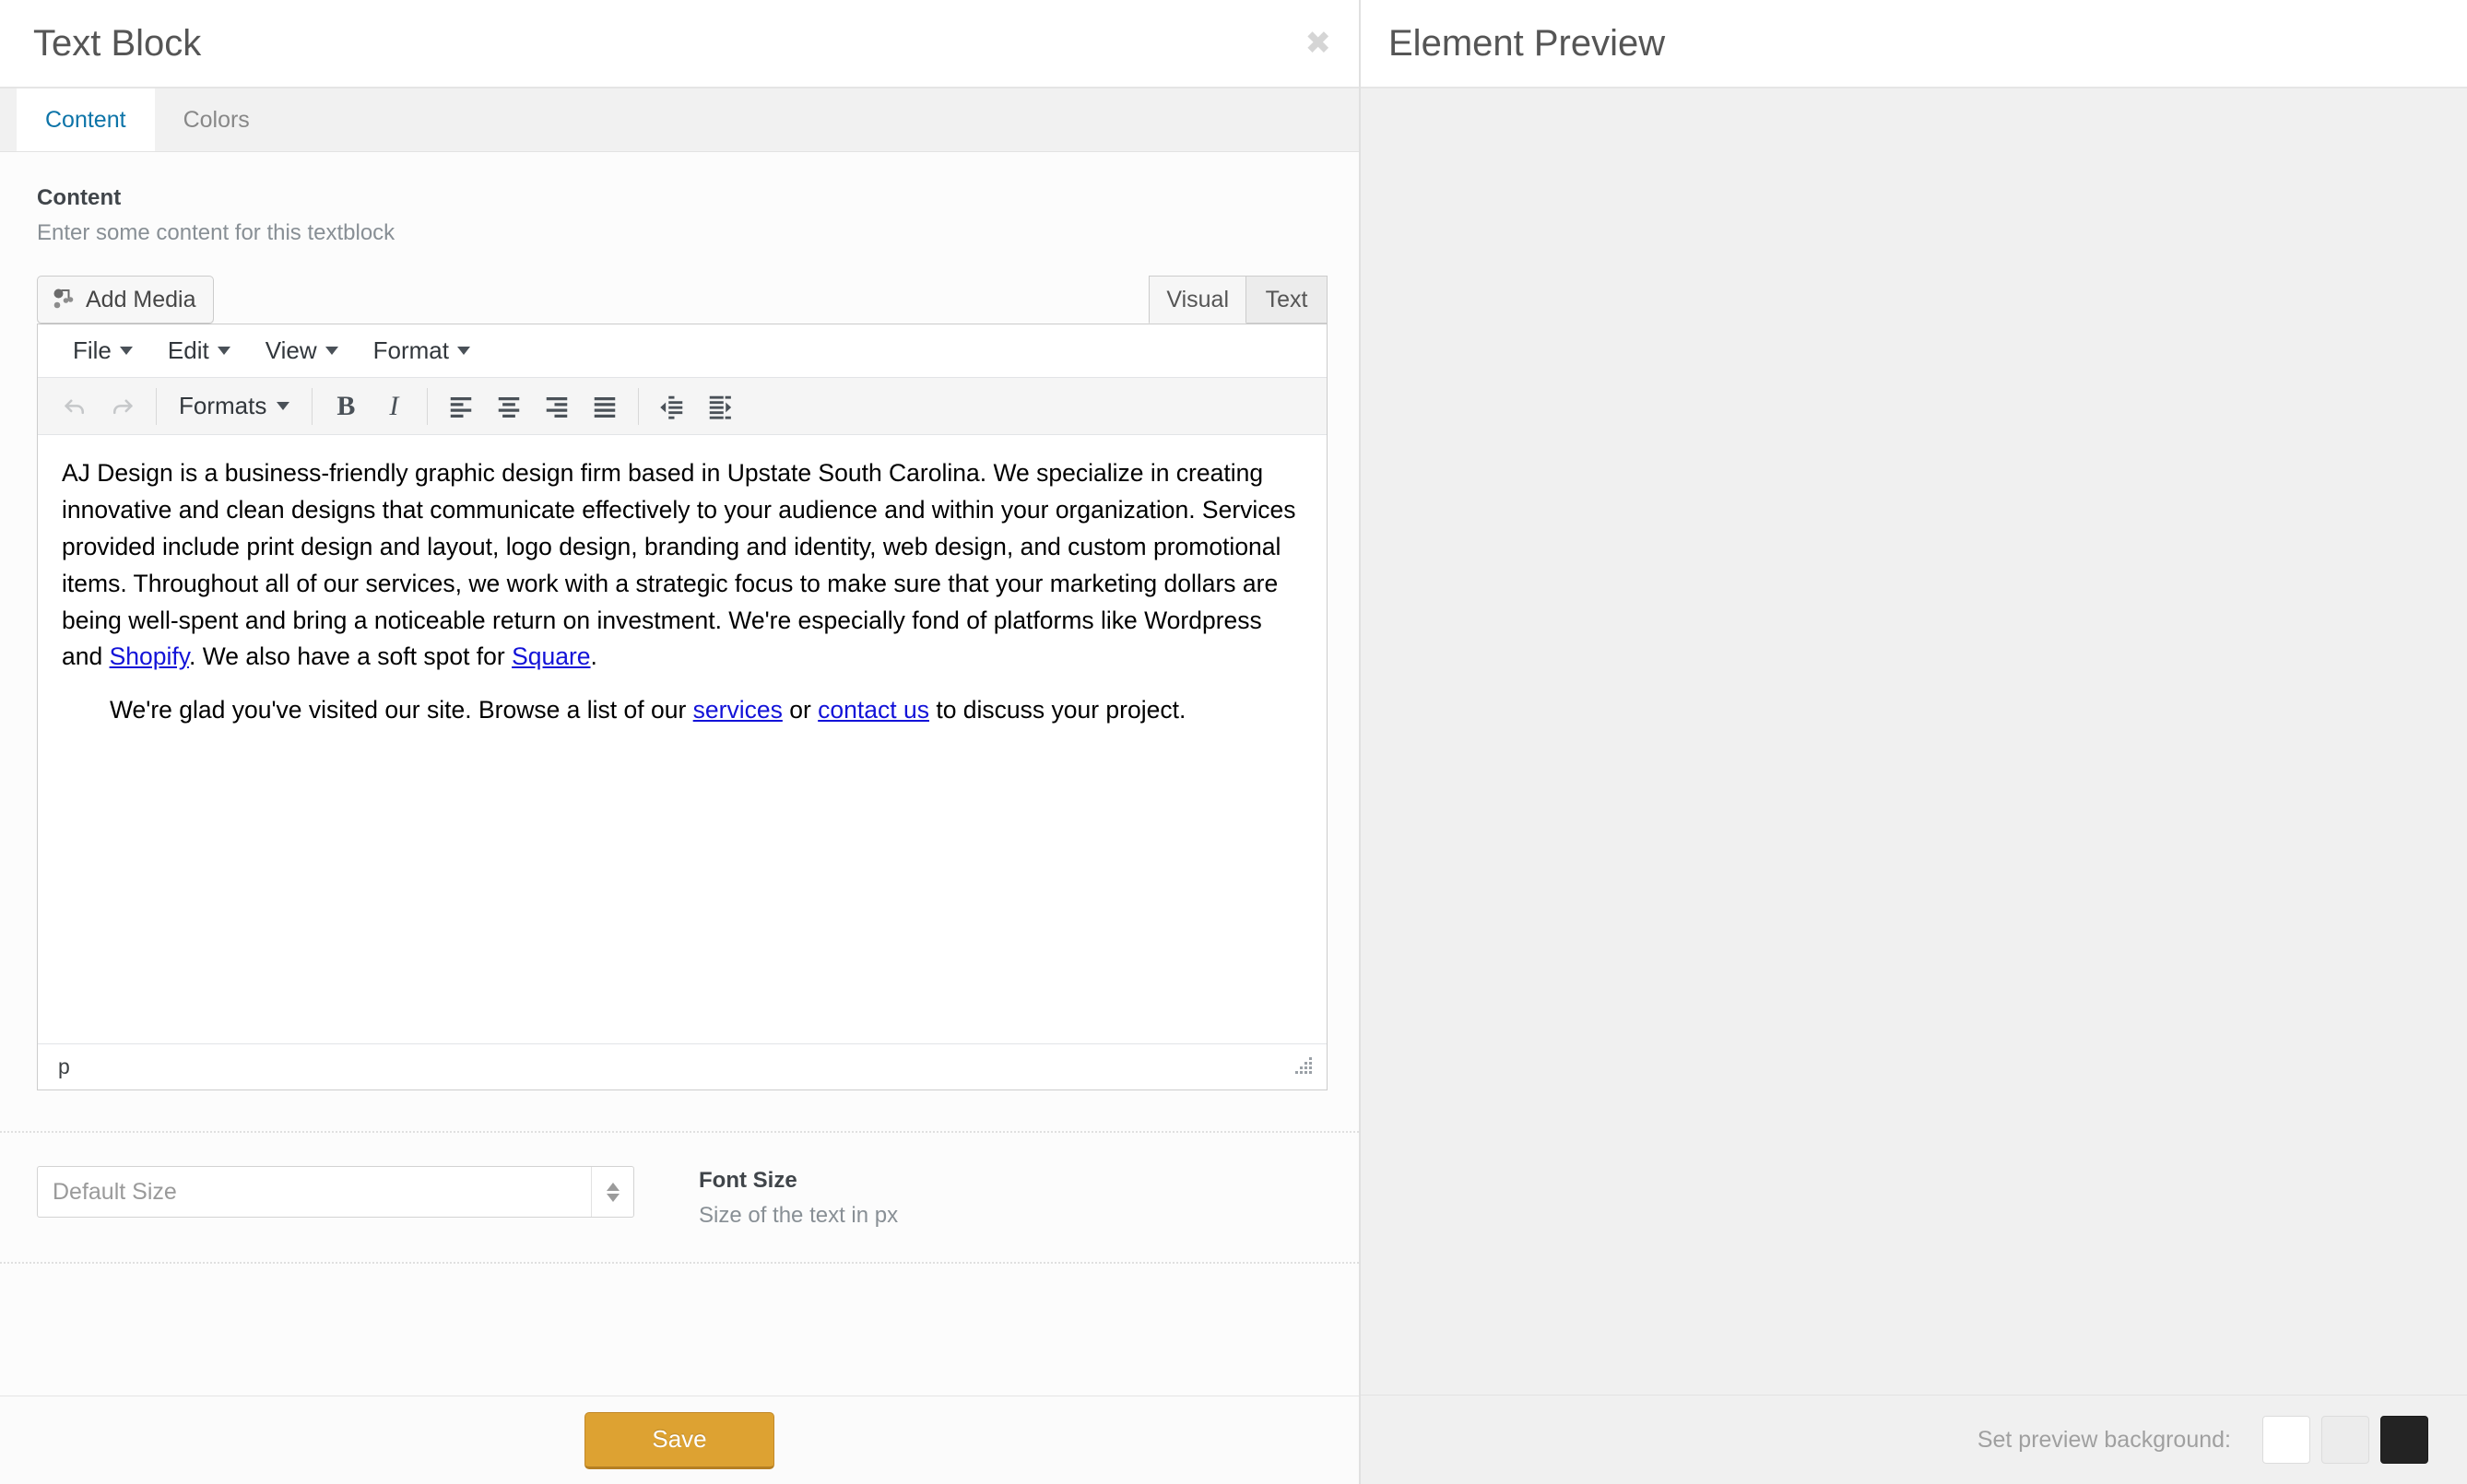 This screenshot has height=1484, width=2467. I want to click on menu-view: View, so click(302, 351).